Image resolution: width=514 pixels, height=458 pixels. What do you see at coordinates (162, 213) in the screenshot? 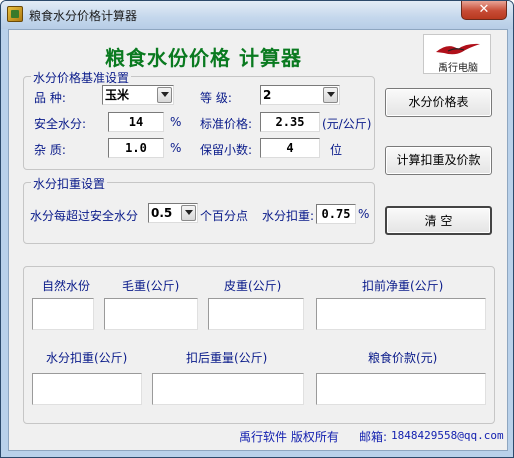
I see `per-exceed-value: 0.5` at bounding box center [162, 213].